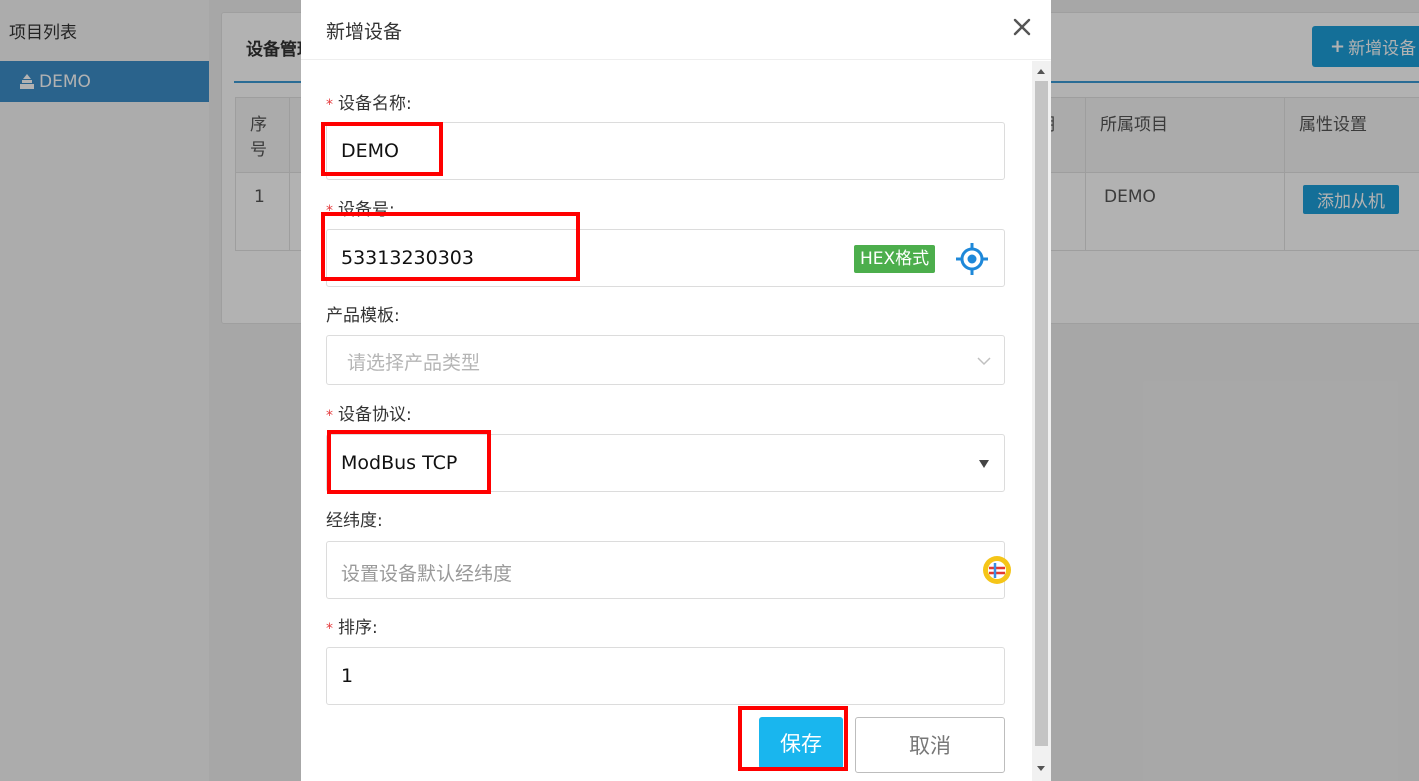 This screenshot has width=1419, height=781. I want to click on scroll-thumb, so click(1041, 413).